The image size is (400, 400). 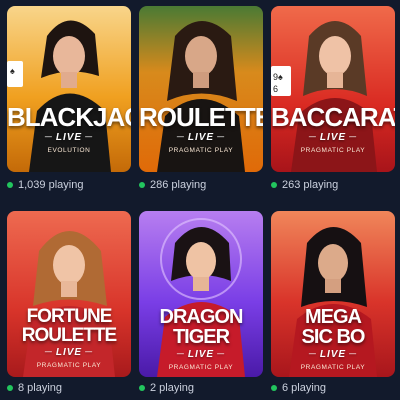 I want to click on title-block: MEGA SIC BO LIVE PRAGMATIC PLAY, so click(x=333, y=339).